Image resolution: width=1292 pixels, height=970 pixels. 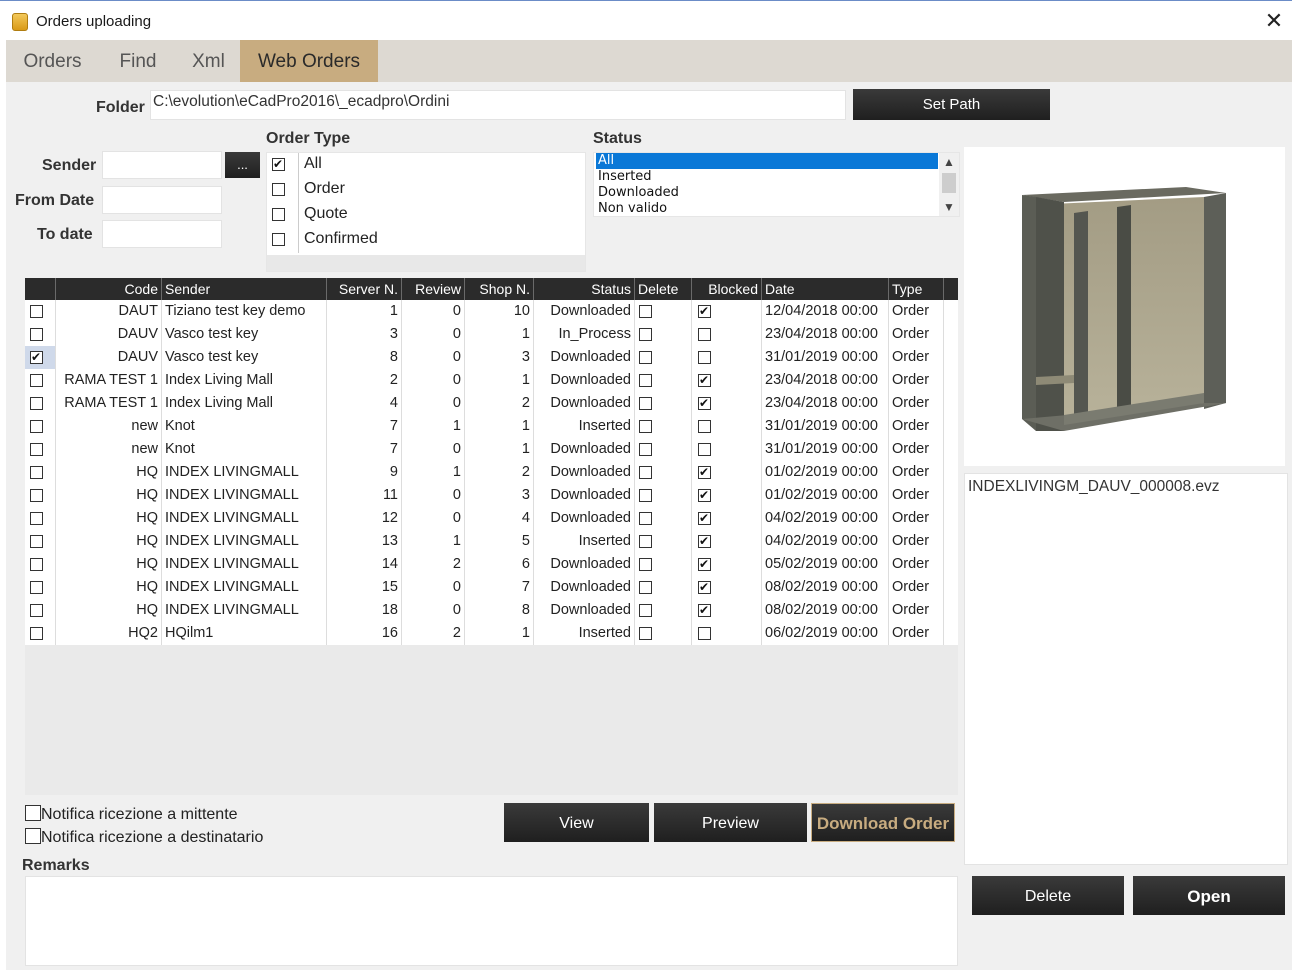 I want to click on scroll-up-icon: ▲, so click(x=949, y=162).